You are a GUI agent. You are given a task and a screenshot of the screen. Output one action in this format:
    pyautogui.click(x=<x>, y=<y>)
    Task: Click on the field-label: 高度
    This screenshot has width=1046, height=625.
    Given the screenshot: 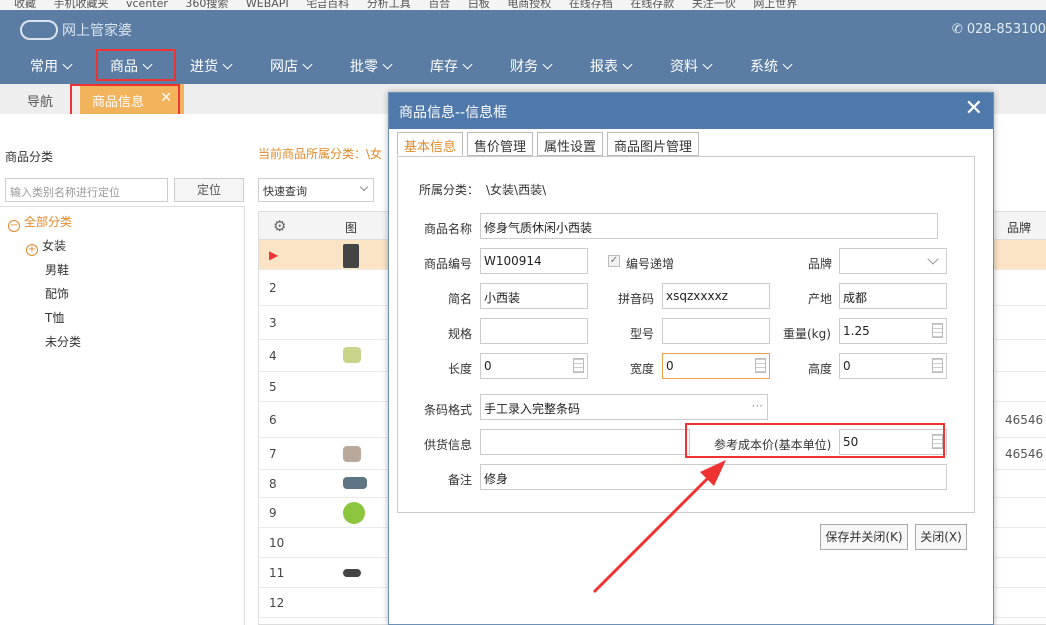 What is the action you would take?
    pyautogui.click(x=820, y=369)
    